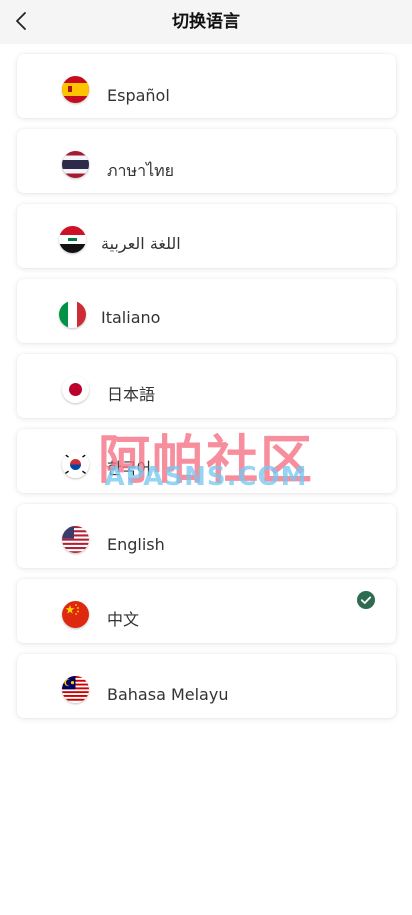 The height and width of the screenshot is (915, 412). Describe the element at coordinates (206, 536) in the screenshot. I see `language-option-english: English` at that location.